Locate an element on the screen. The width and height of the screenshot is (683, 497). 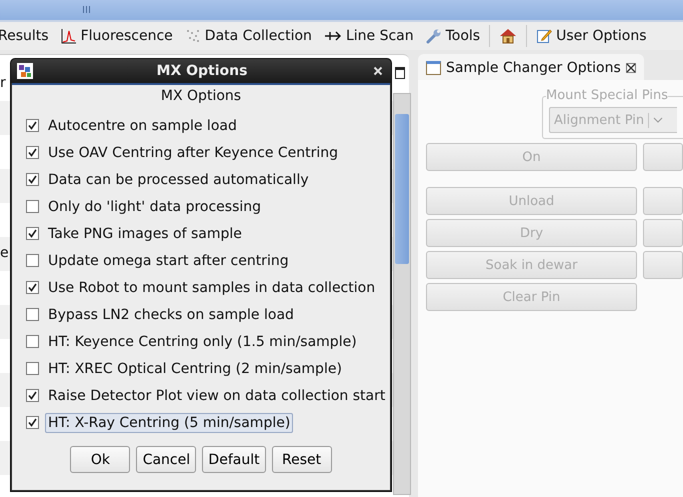
dialog-button: Default is located at coordinates (234, 459).